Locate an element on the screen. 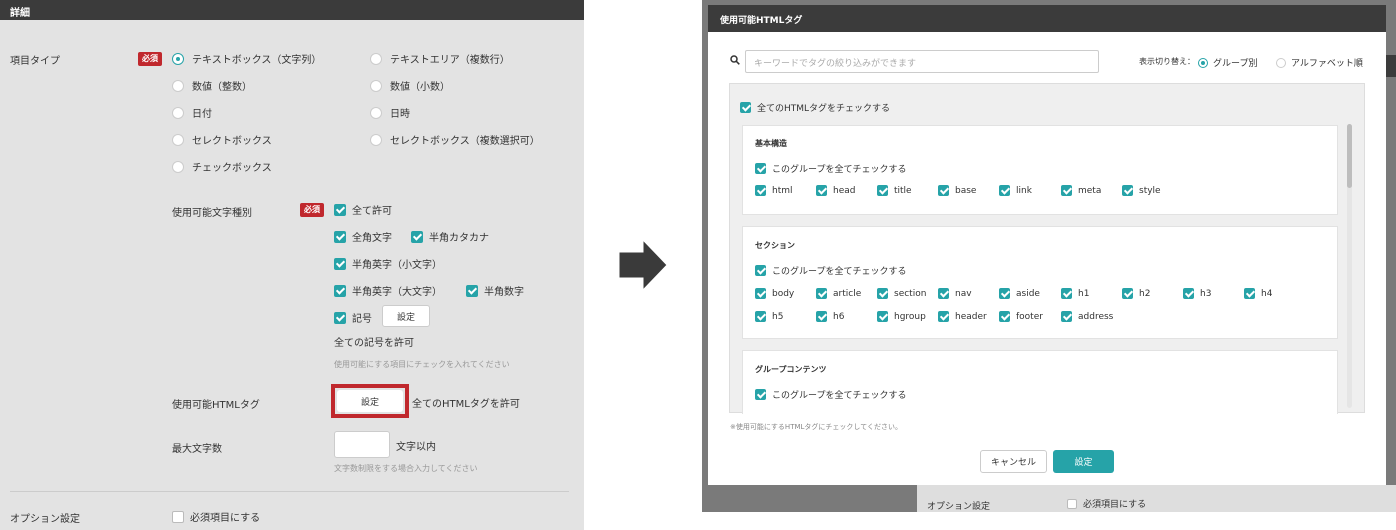  char-types-hint: 使用可能にする項目にチェックを入れてください is located at coordinates (422, 364).